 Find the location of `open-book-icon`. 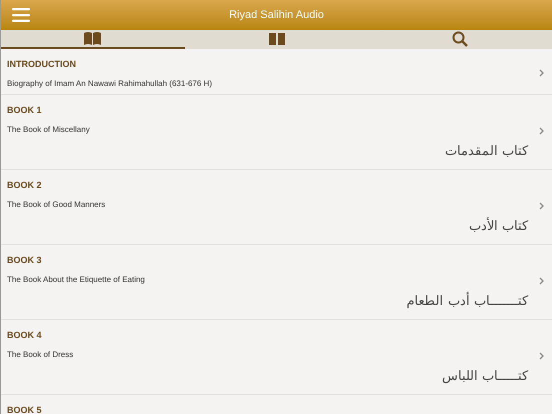

open-book-icon is located at coordinates (92, 38).